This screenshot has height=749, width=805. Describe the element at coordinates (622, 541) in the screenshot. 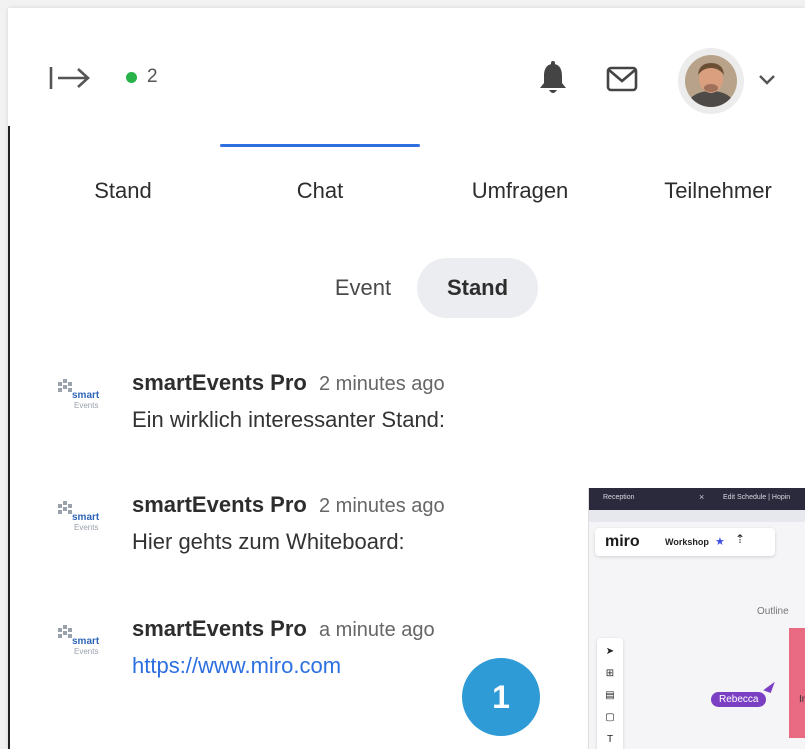

I see `miro-logo: miro` at that location.